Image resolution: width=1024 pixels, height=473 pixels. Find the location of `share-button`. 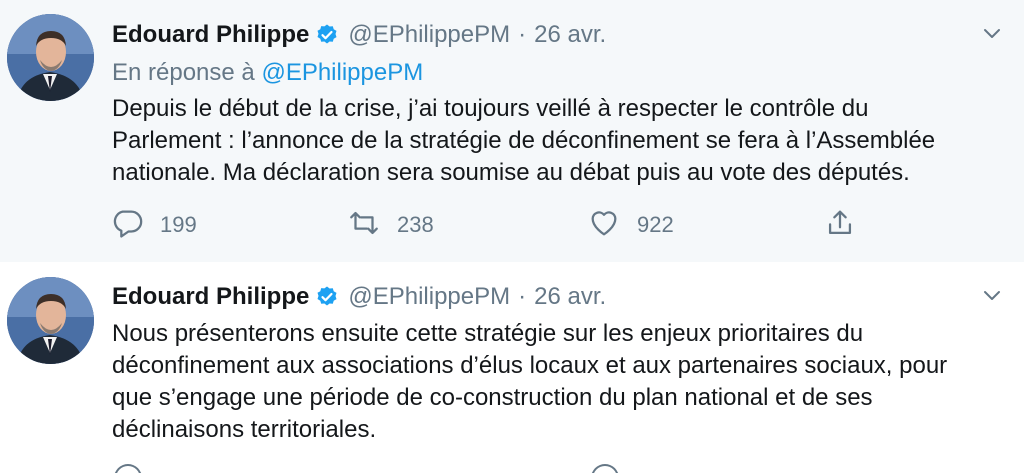

share-button is located at coordinates (840, 225).